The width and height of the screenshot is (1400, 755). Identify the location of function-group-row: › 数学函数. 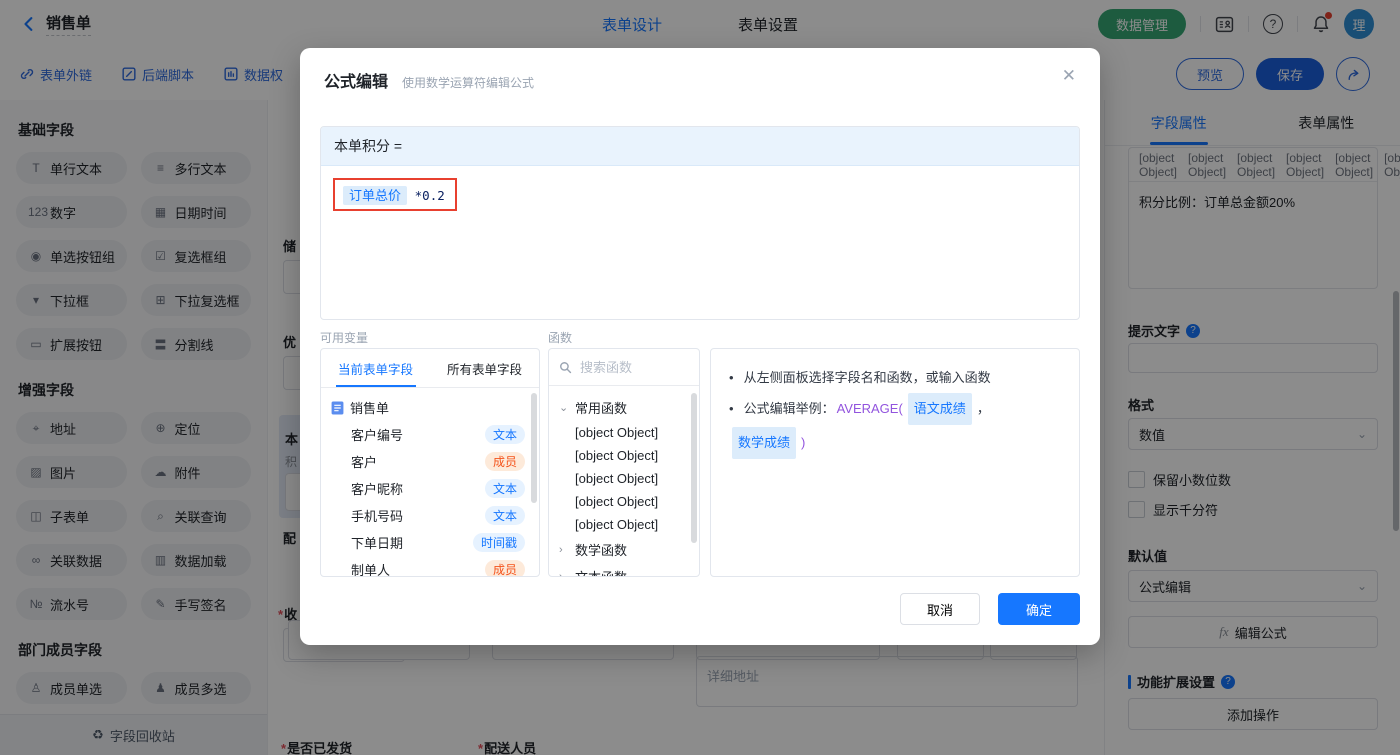
(624, 549).